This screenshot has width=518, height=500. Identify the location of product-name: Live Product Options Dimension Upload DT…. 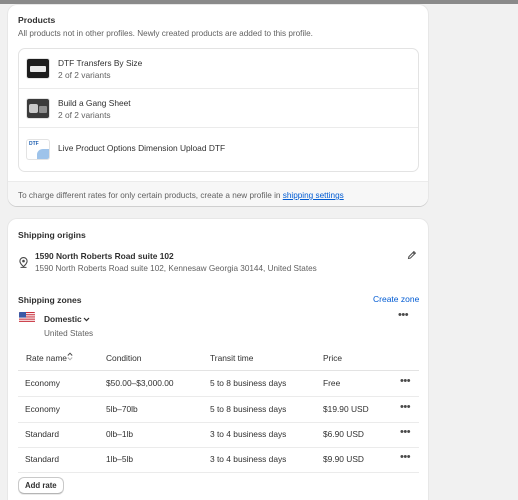
(142, 148).